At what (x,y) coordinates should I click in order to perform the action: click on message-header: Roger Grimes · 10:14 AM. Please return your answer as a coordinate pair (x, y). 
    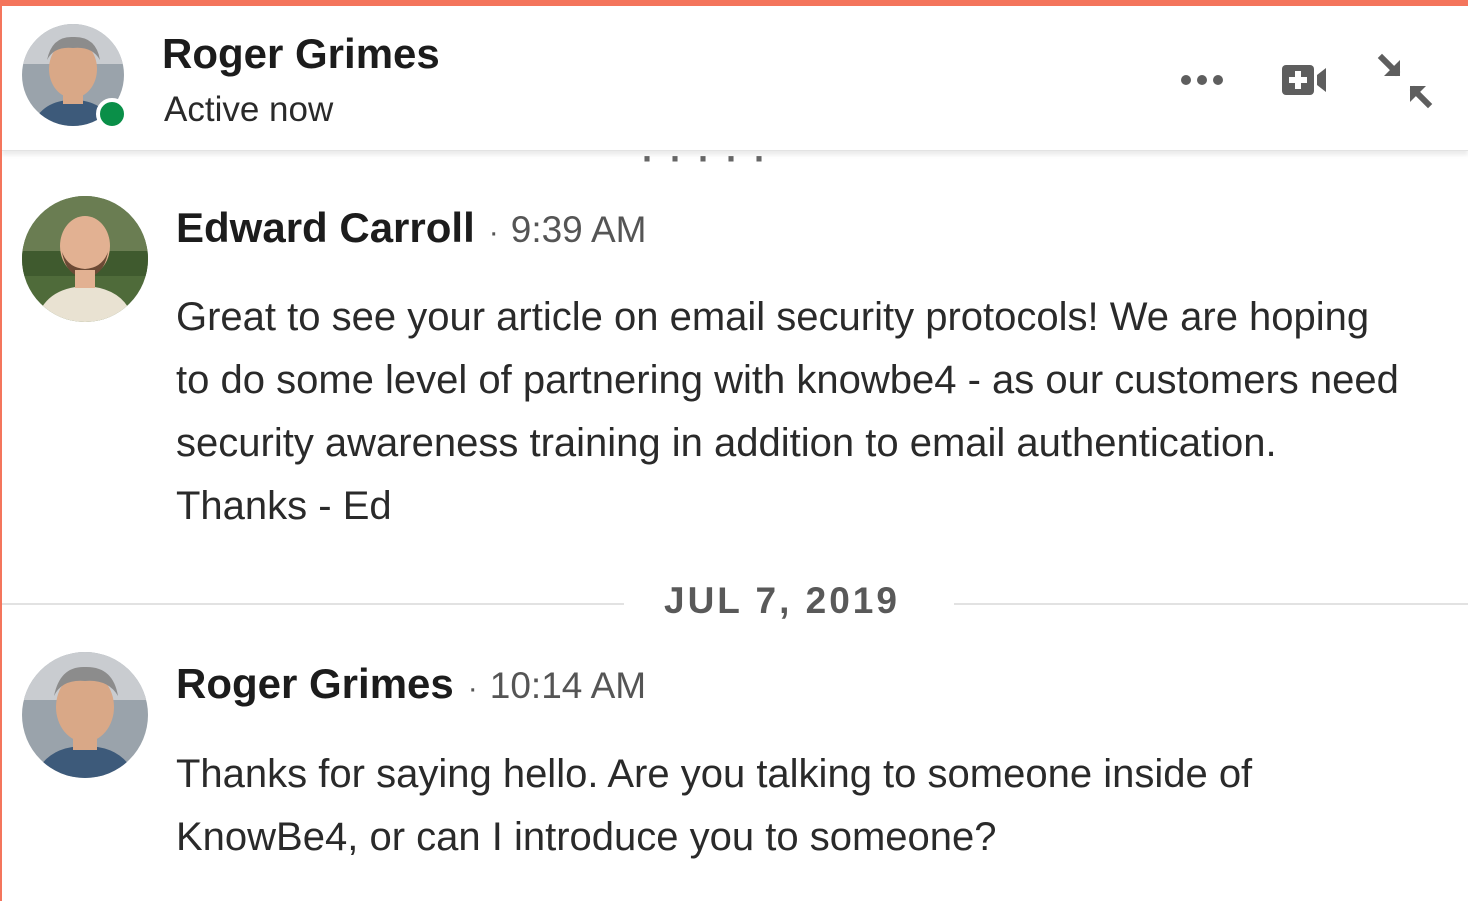
    Looking at the image, I should click on (411, 684).